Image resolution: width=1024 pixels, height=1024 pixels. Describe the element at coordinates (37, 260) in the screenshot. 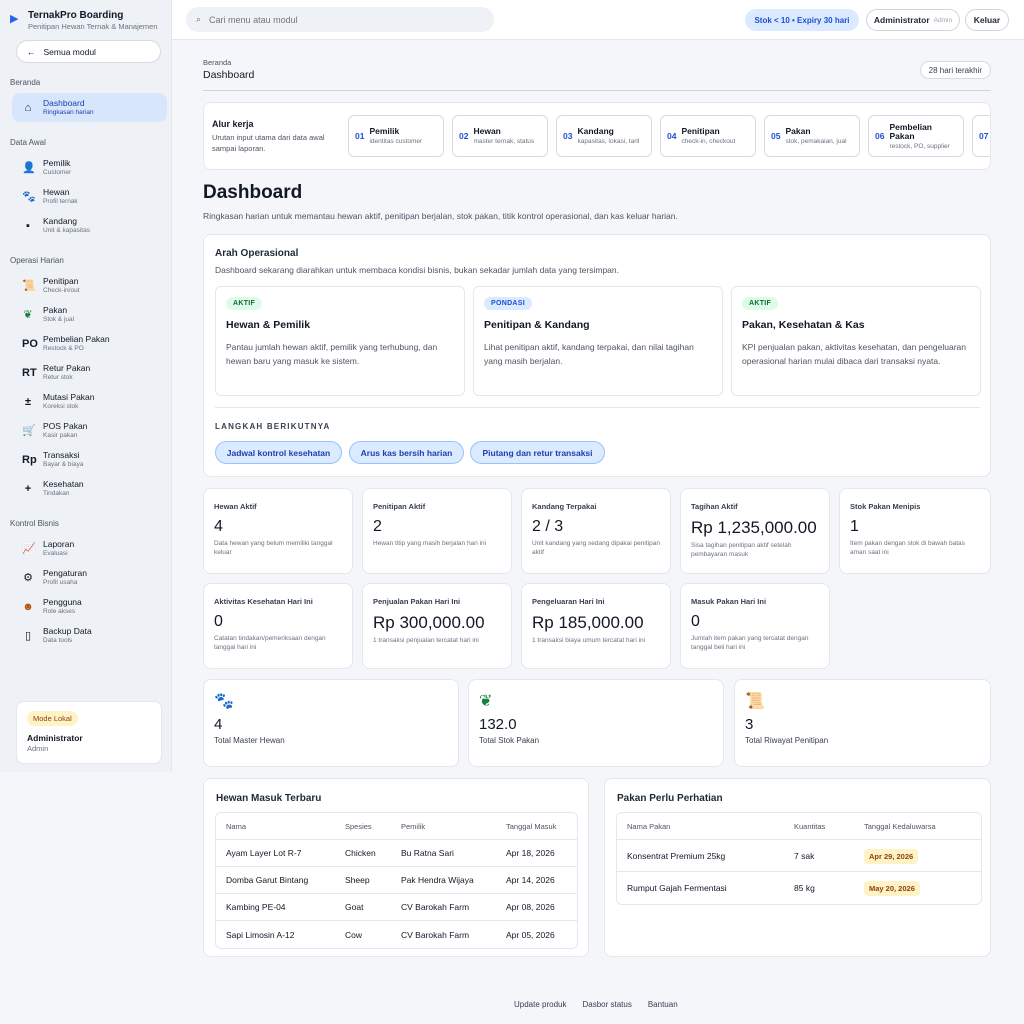

I see `section-operasi-harian: Operasi Harian` at that location.